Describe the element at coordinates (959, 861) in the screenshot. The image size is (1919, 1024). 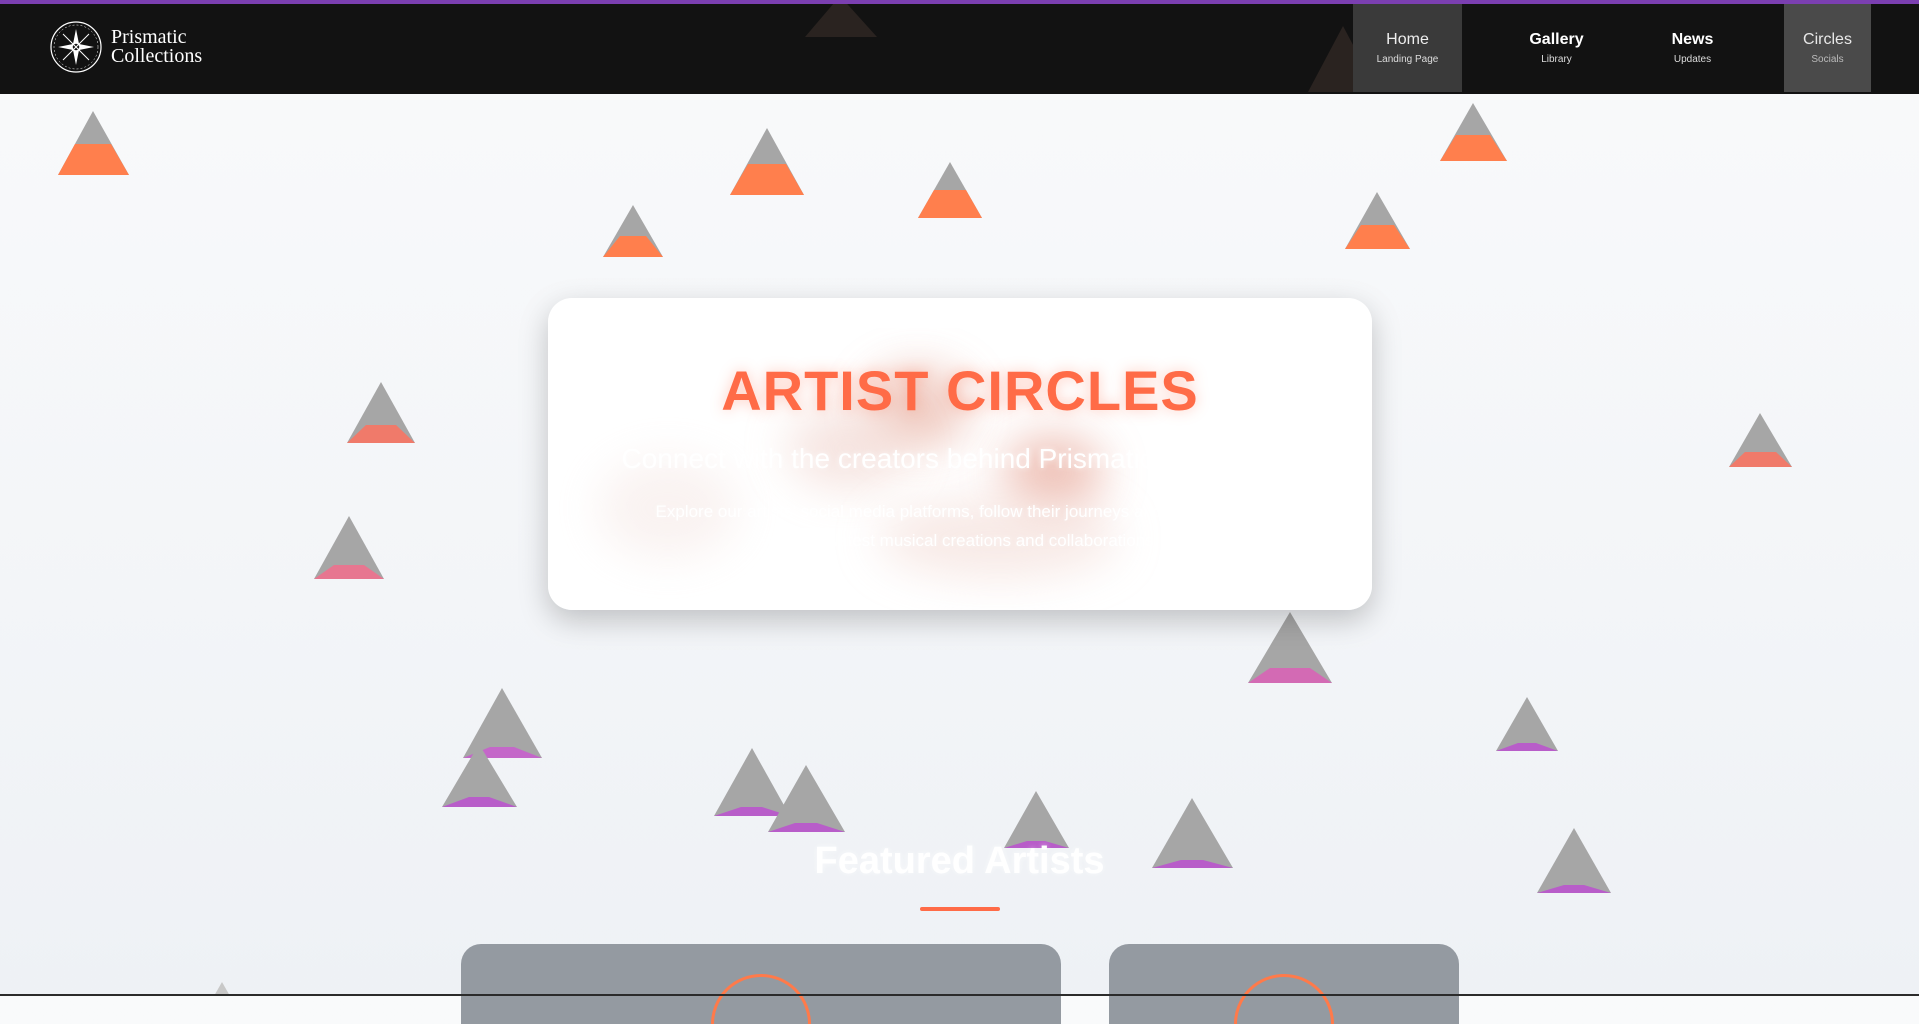
I see `featured-artists-heading: Featured Artists` at that location.